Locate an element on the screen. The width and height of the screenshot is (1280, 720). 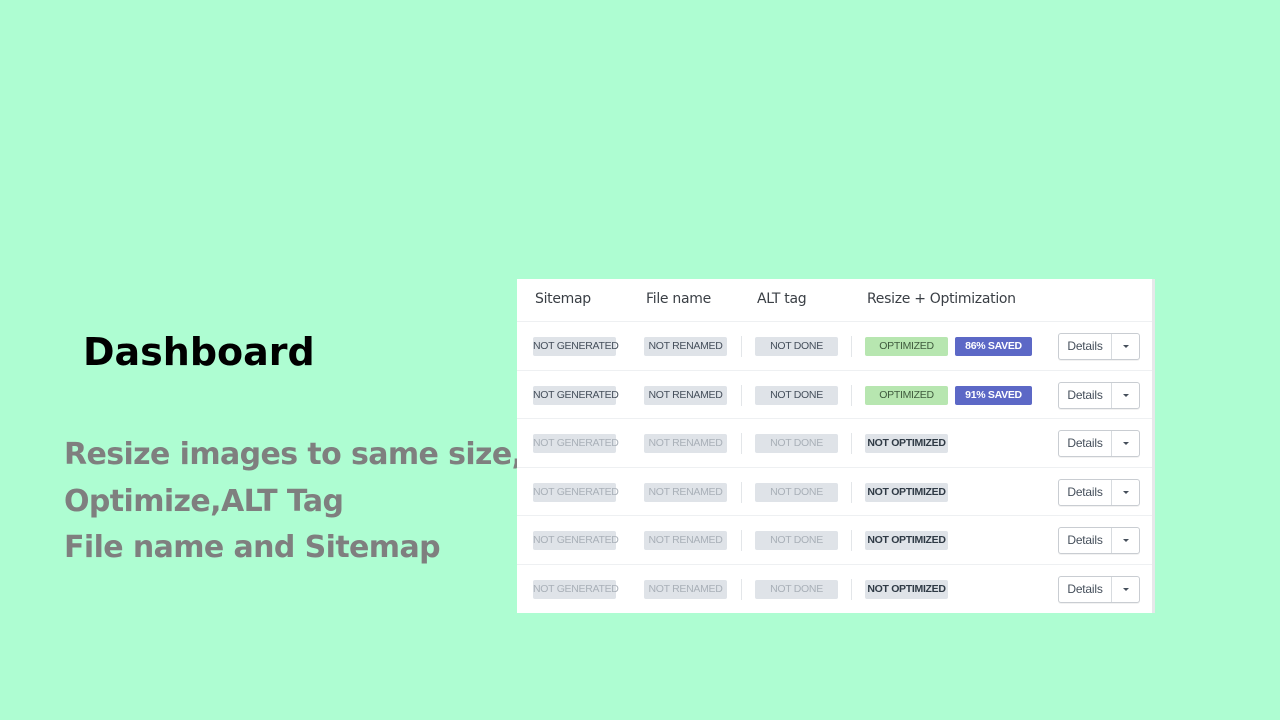
description-line: Resize images to same size, is located at coordinates (293, 454).